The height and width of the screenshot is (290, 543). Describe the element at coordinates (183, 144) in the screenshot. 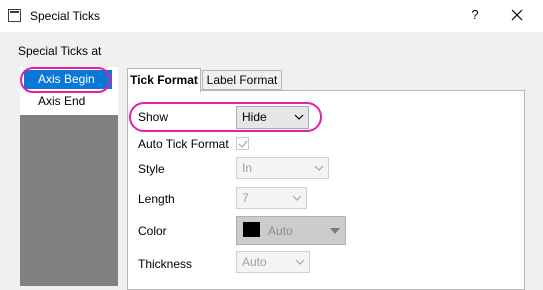

I see `auto-tick-format-label: Auto Tick Format` at that location.